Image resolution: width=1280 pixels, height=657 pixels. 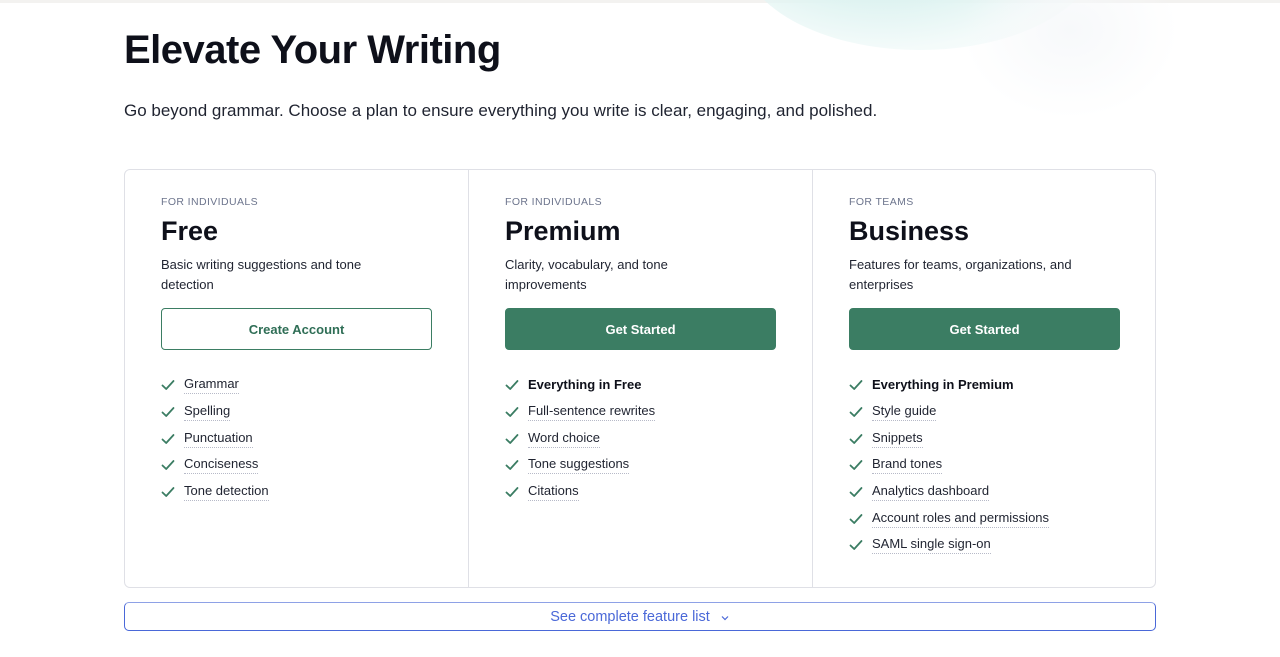 I want to click on feature-label: Tone detection, so click(x=226, y=492).